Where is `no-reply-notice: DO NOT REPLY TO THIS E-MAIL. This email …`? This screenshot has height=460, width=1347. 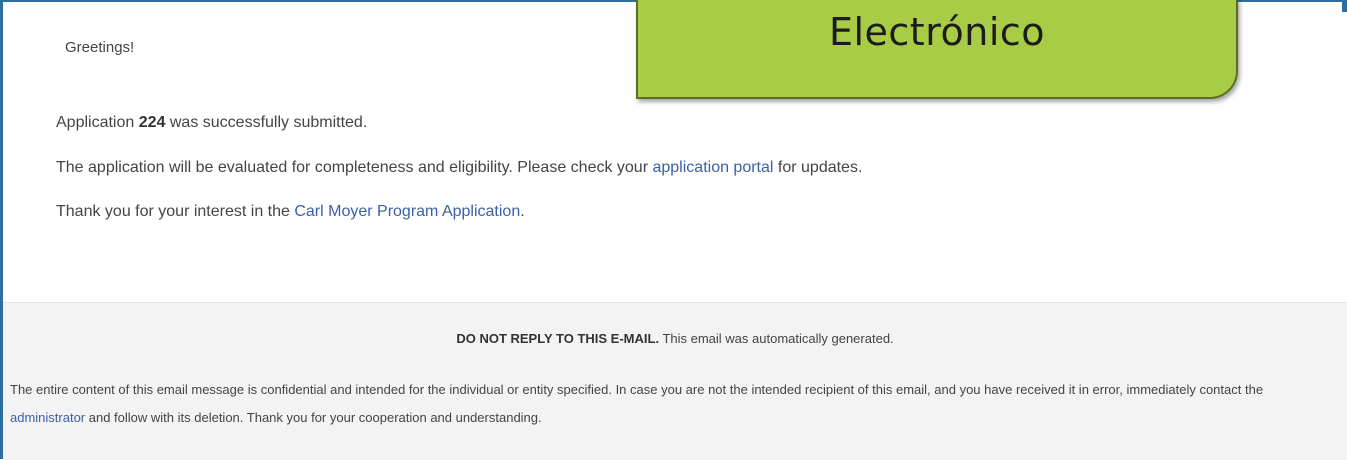
no-reply-notice: DO NOT REPLY TO THIS E-MAIL. This email … is located at coordinates (675, 338).